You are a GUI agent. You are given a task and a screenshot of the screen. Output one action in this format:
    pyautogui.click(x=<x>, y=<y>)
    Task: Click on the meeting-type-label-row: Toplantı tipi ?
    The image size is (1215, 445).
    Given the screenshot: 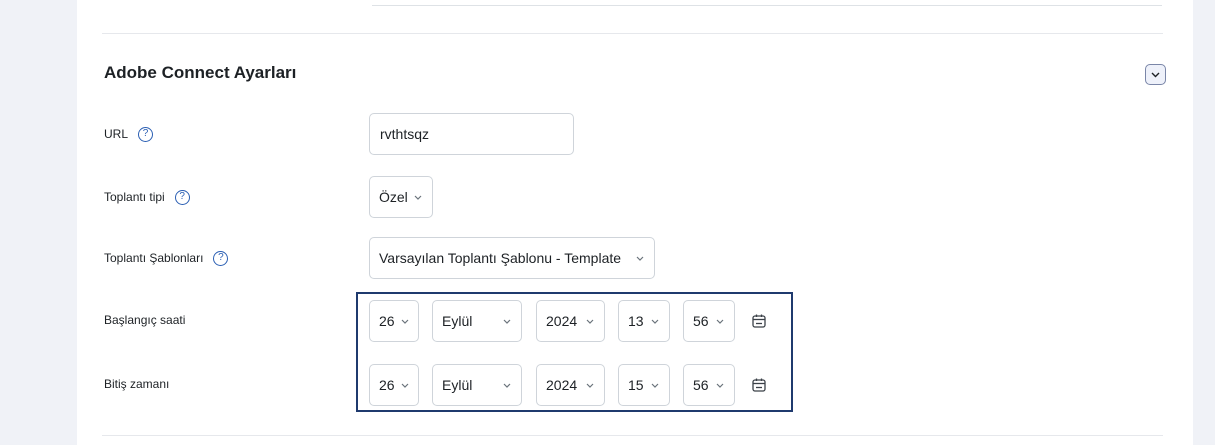 What is the action you would take?
    pyautogui.click(x=147, y=197)
    